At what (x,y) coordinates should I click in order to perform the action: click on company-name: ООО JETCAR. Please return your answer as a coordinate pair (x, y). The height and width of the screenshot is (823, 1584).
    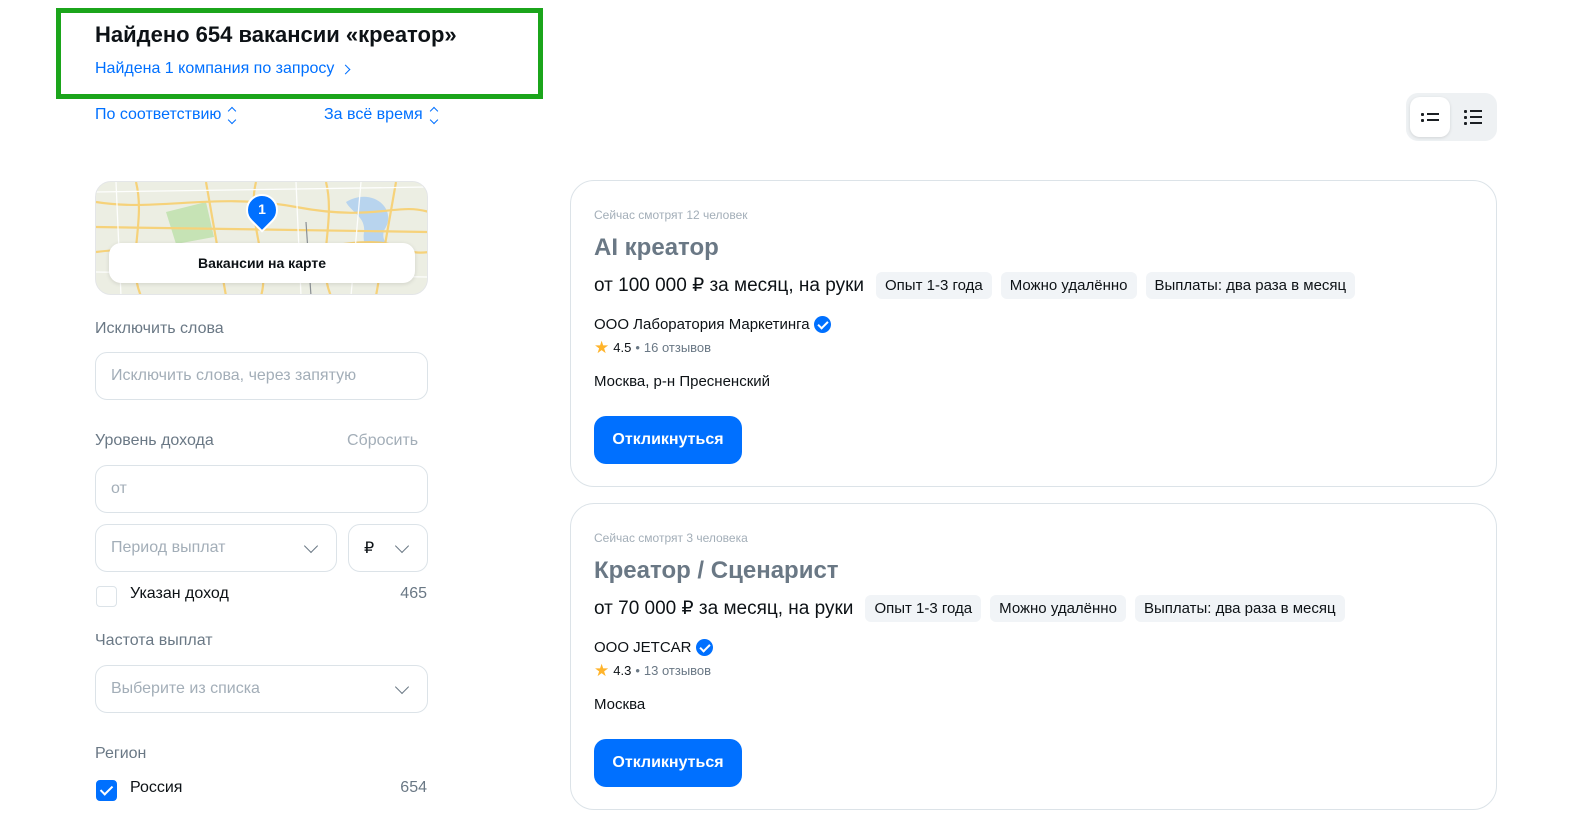
    Looking at the image, I should click on (643, 647).